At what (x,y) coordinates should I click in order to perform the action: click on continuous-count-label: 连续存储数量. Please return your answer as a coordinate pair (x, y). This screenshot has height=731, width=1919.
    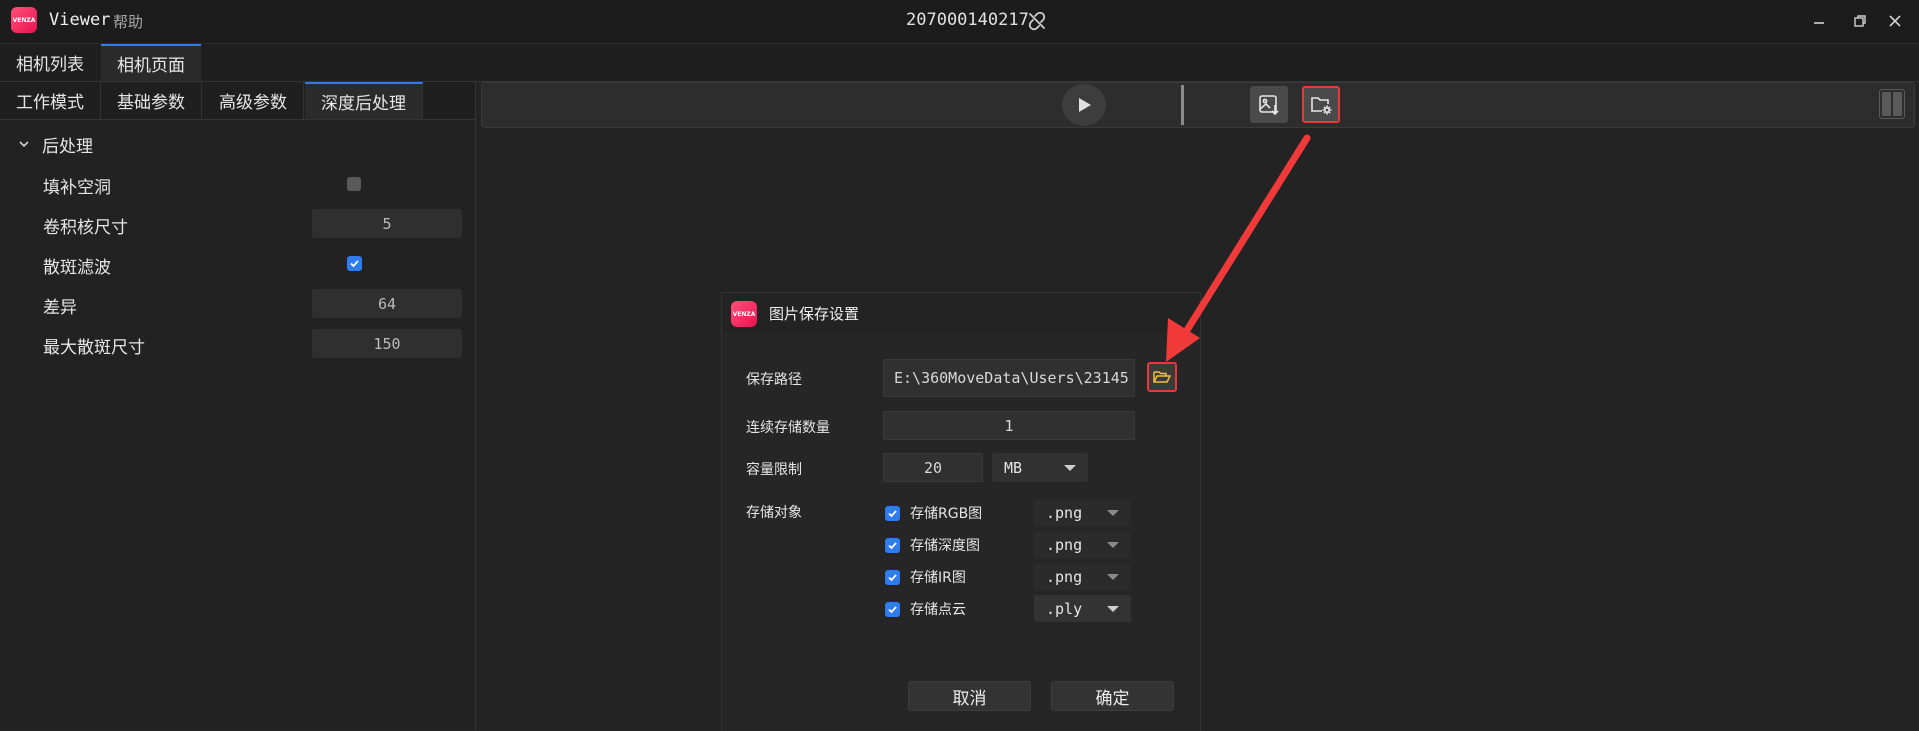
    Looking at the image, I should click on (788, 428).